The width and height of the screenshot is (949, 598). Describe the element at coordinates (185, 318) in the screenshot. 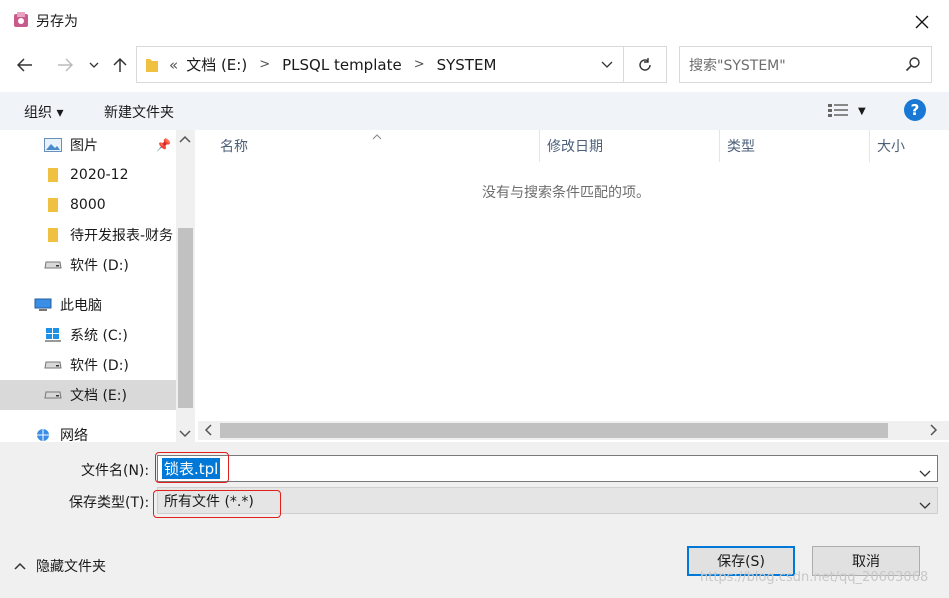

I see `navigation-scrollbar-thumb` at that location.